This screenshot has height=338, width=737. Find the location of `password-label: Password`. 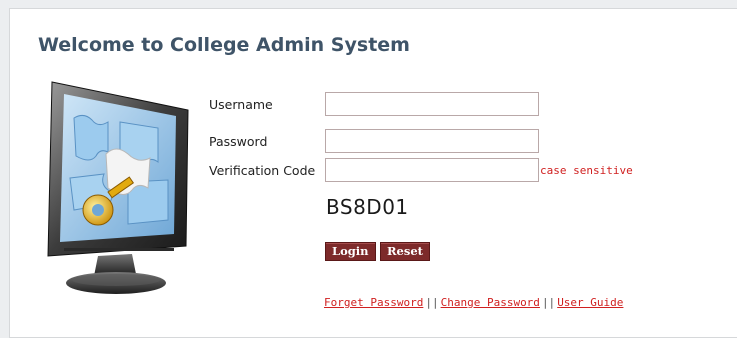

password-label: Password is located at coordinates (238, 141).